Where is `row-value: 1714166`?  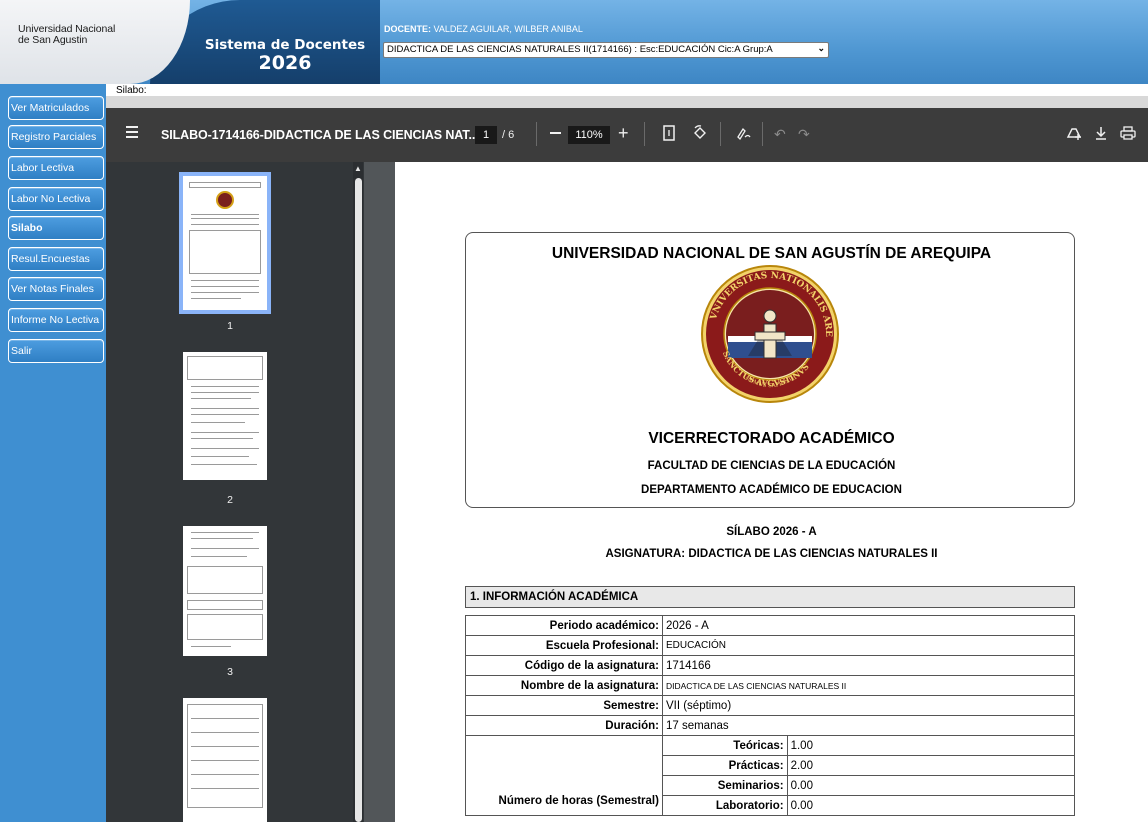
row-value: 1714166 is located at coordinates (868, 665).